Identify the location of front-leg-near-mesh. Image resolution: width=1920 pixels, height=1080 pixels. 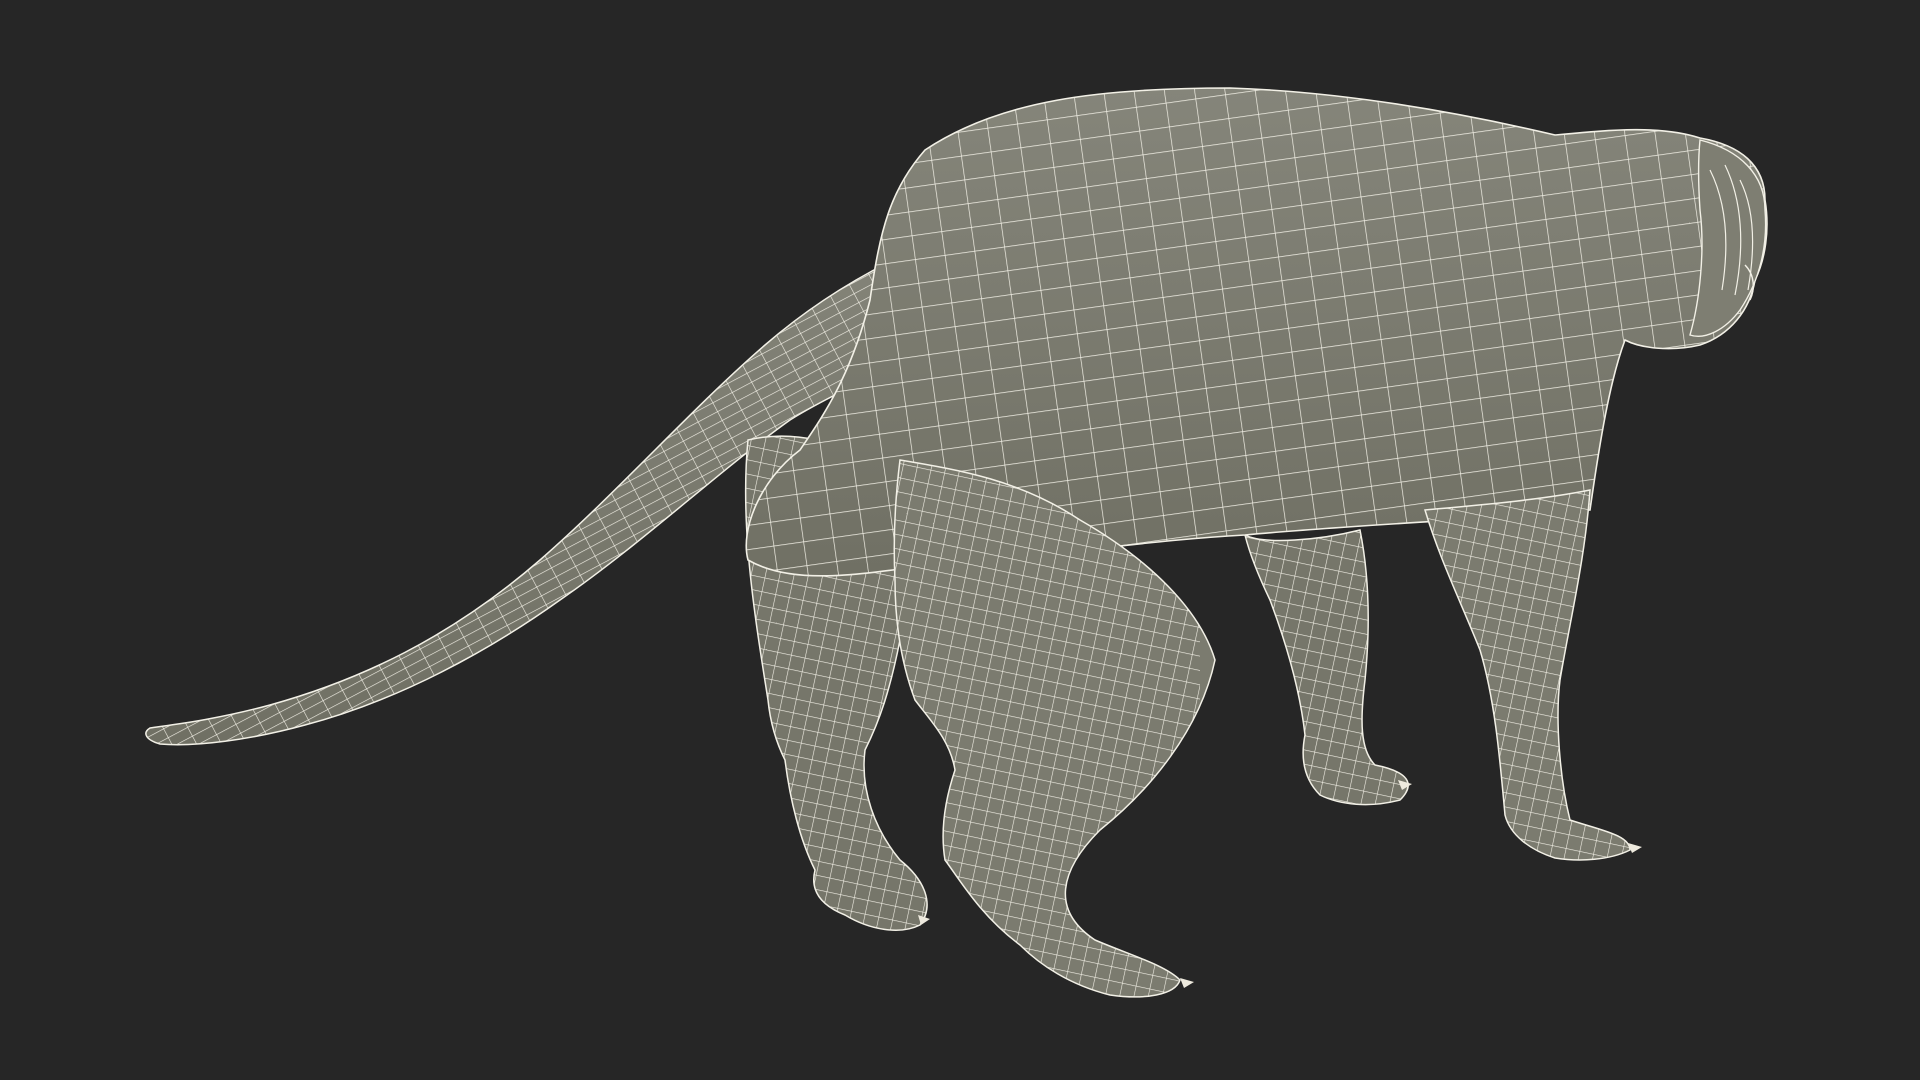
(1527, 675).